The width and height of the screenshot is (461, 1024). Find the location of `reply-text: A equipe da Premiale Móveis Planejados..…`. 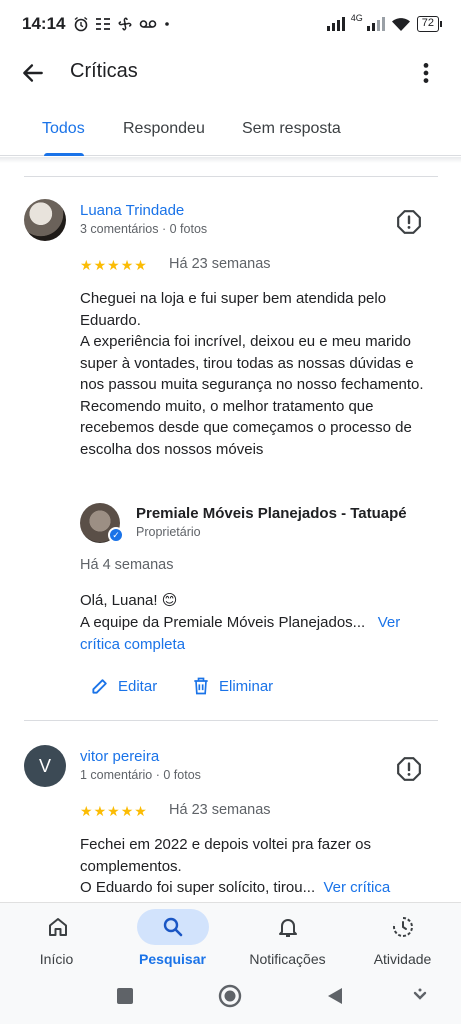

reply-text: A equipe da Premiale Móveis Planejados..… is located at coordinates (260, 633).